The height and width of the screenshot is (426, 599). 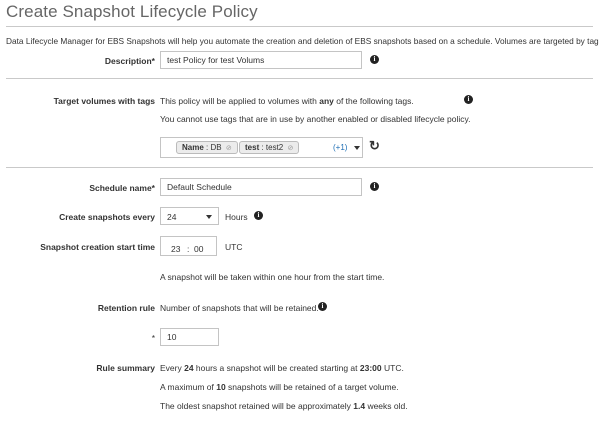 What do you see at coordinates (175, 249) in the screenshot?
I see `start-hour: 23` at bounding box center [175, 249].